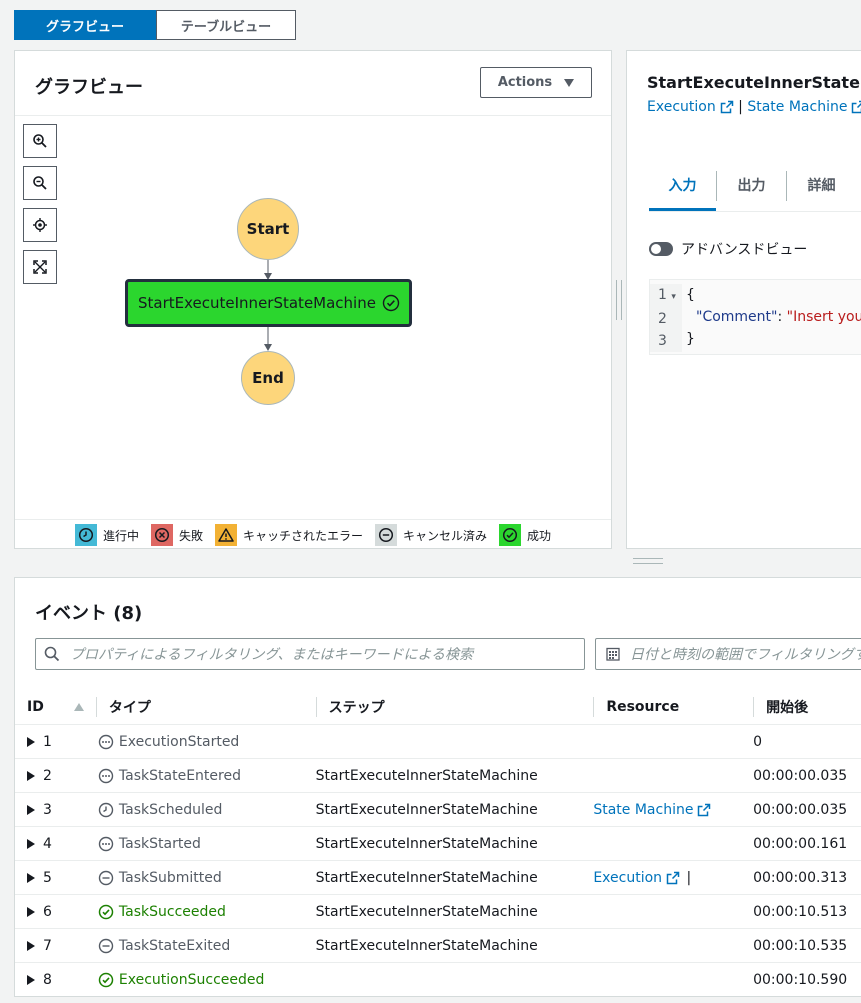 This screenshot has width=861, height=1003. I want to click on code-gutter: 1 ▾ 2 3, so click(666, 318).